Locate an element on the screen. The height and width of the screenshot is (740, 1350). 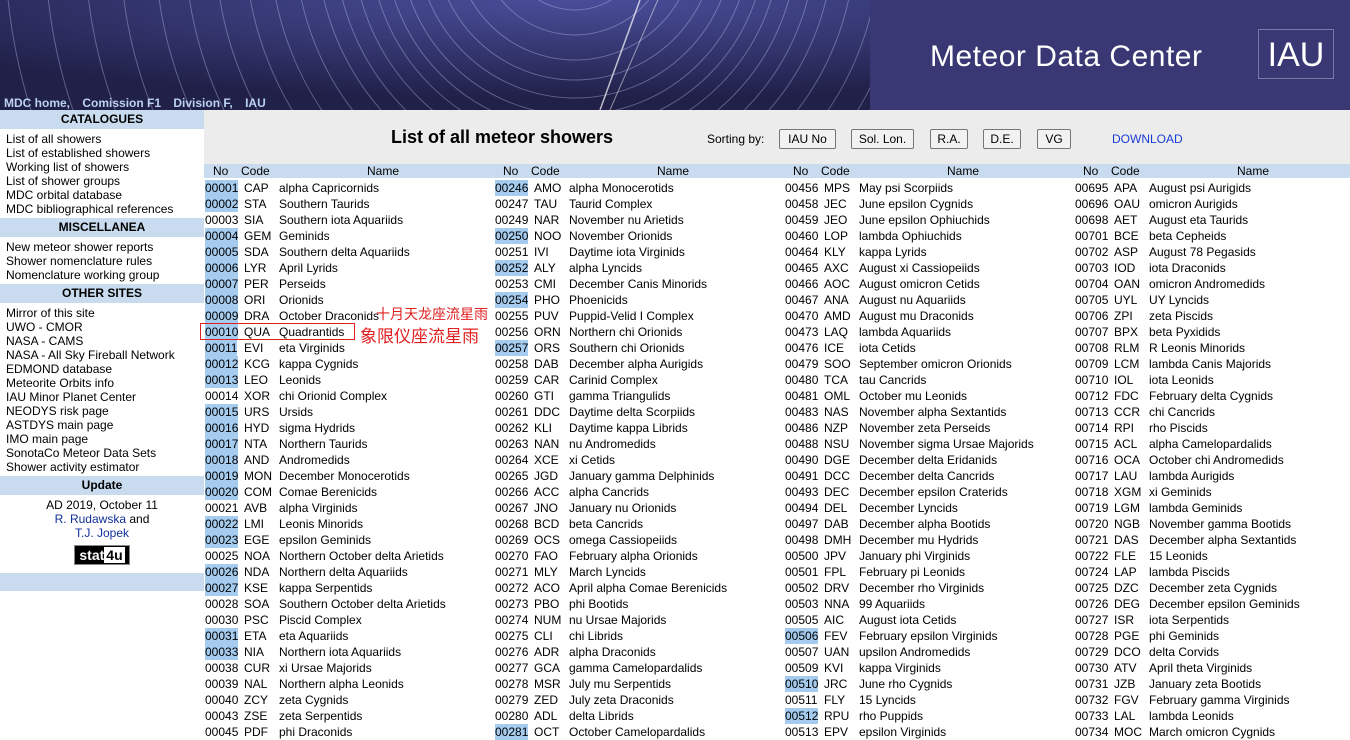
sort-de-button: D.E. is located at coordinates (1002, 139).